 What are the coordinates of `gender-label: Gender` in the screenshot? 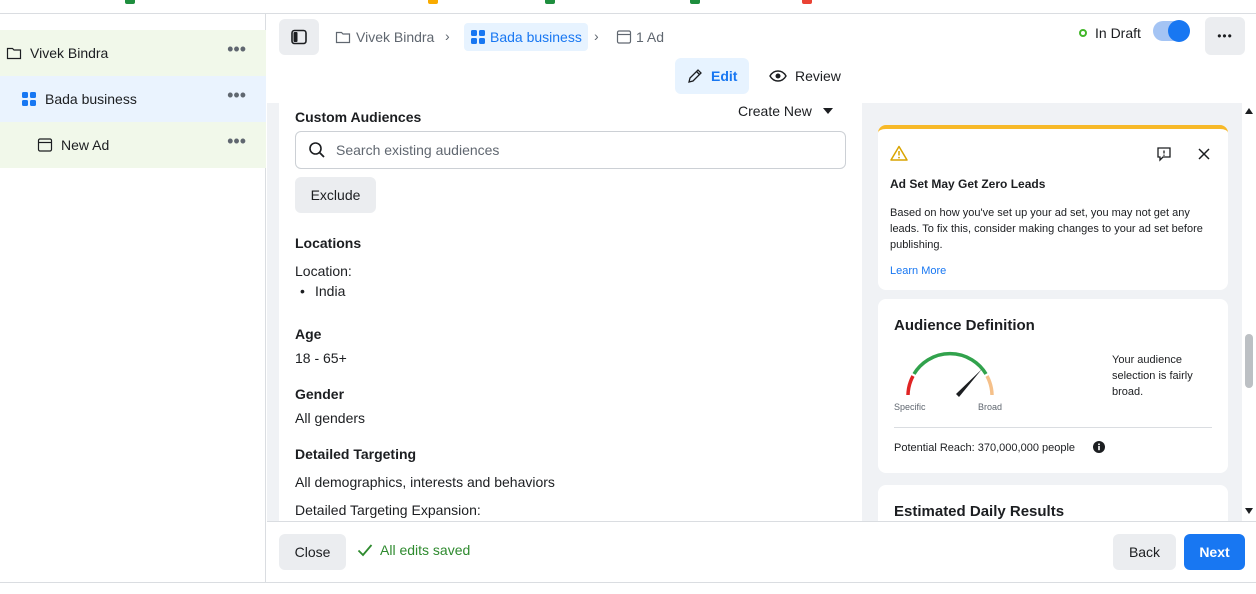 It's located at (320, 394).